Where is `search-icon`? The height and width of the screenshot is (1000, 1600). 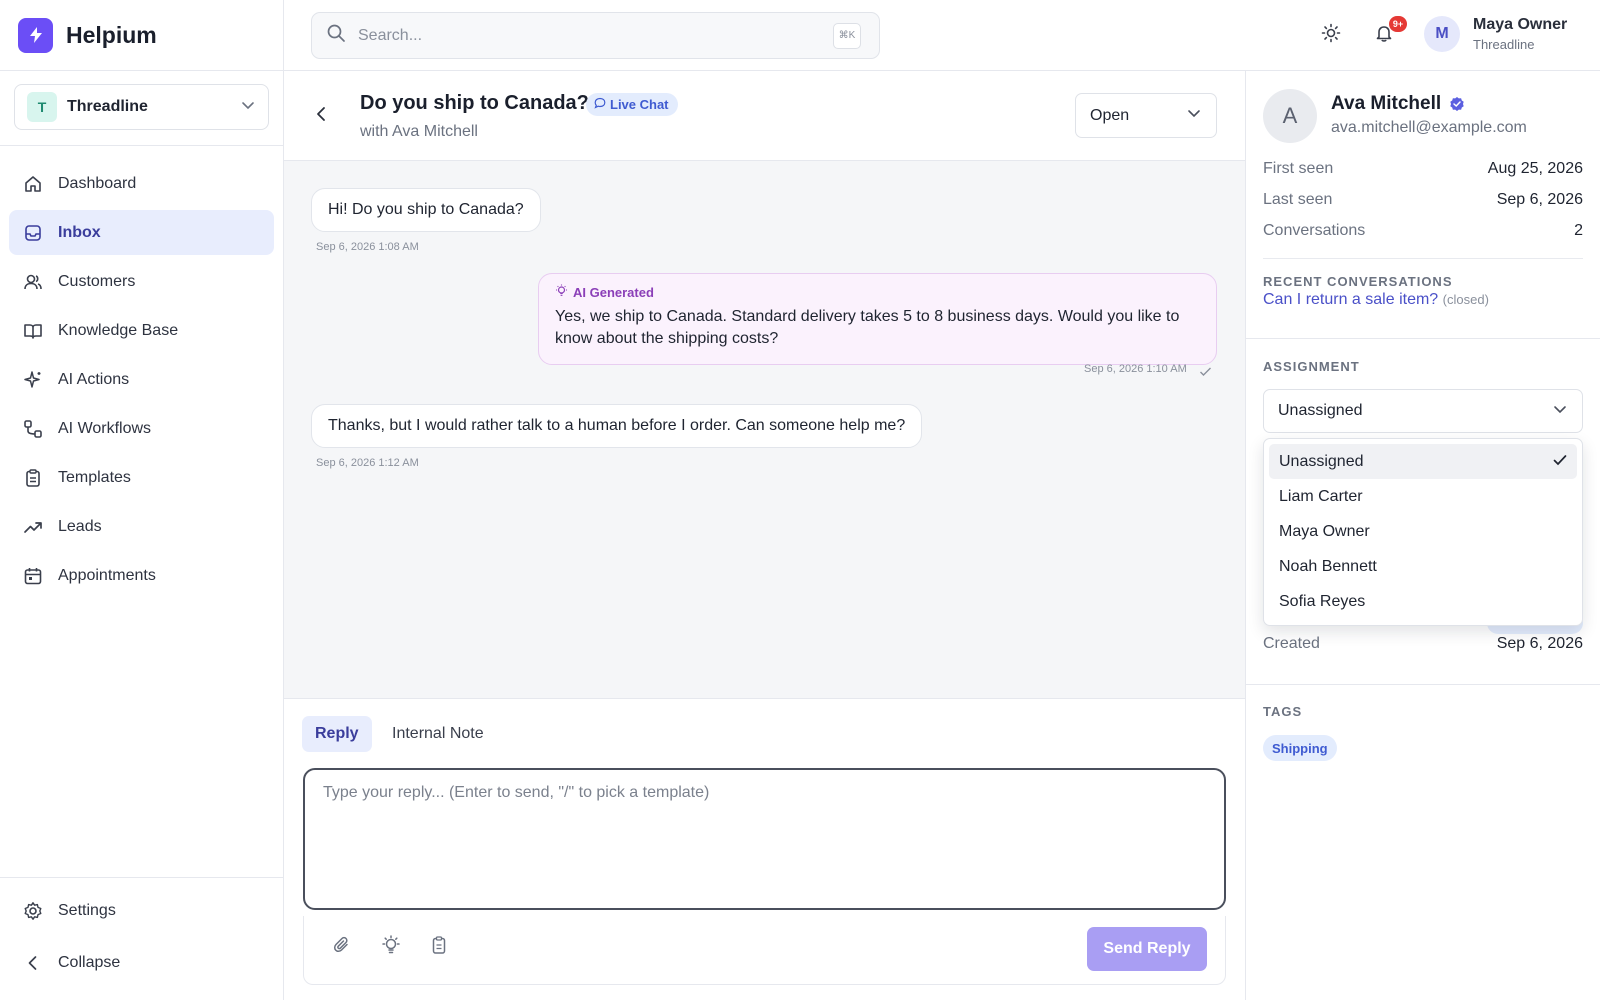 search-icon is located at coordinates (336, 35).